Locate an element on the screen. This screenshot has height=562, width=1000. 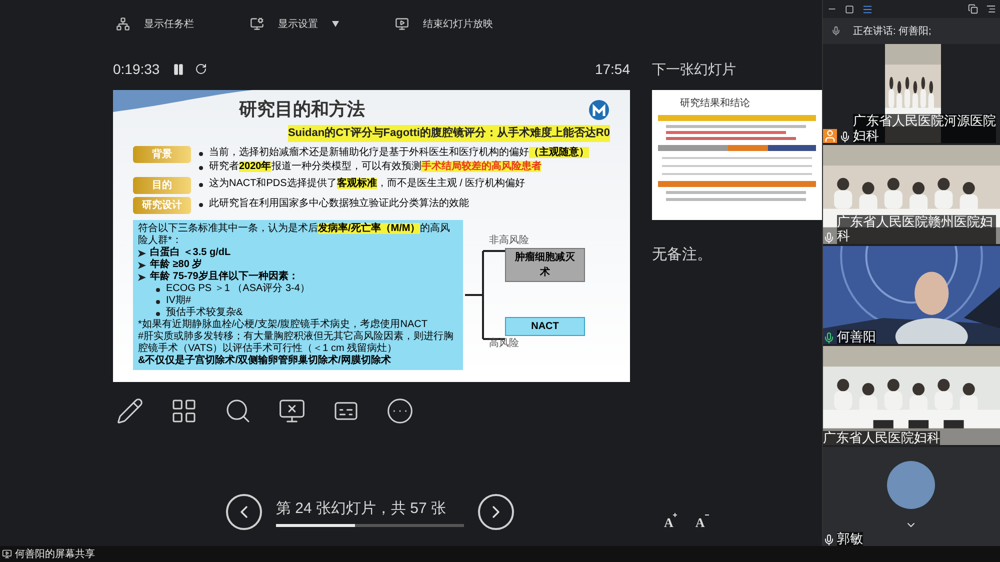
footnote: &不仅仅是子宫切除术/双侧输卵管卵巢切除术/网膜切除术 is located at coordinates (265, 360).